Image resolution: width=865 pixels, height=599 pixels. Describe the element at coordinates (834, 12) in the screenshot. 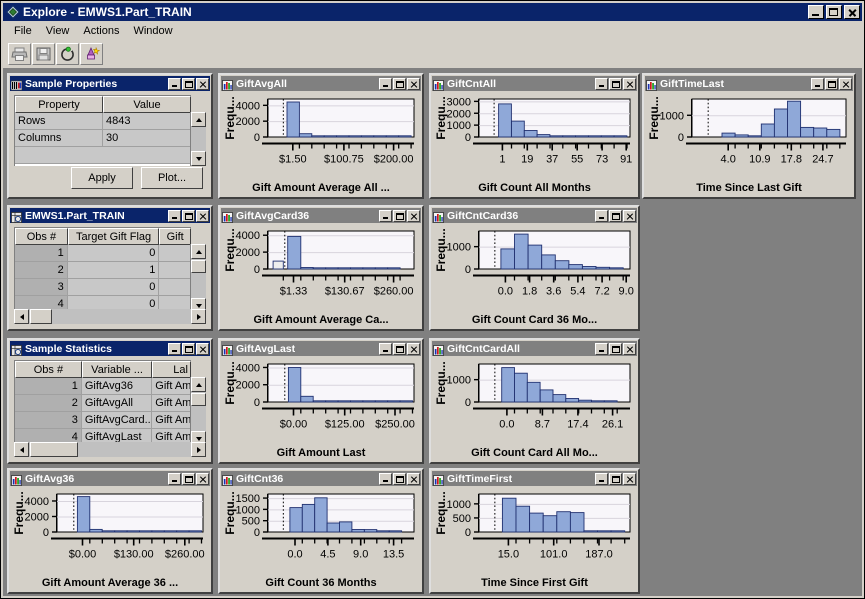

I see `maximize-button` at that location.